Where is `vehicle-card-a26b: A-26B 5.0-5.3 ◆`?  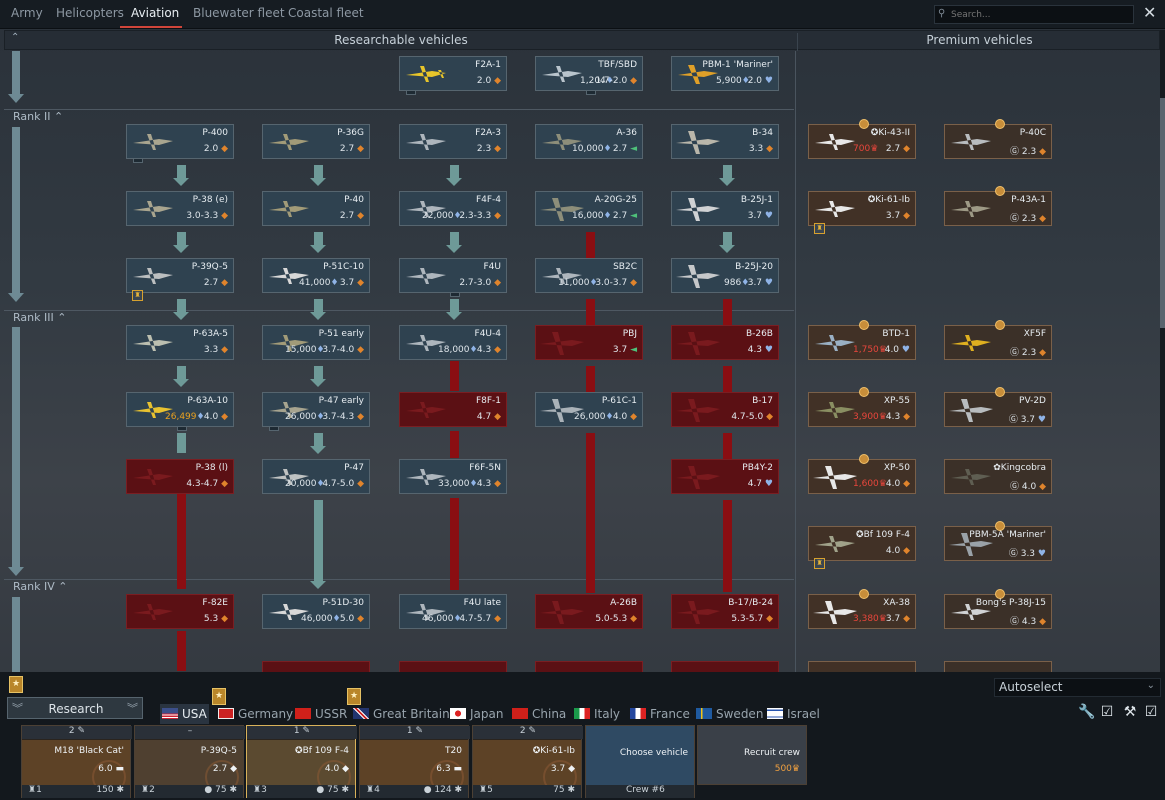 vehicle-card-a26b: A-26B 5.0-5.3 ◆ is located at coordinates (589, 611).